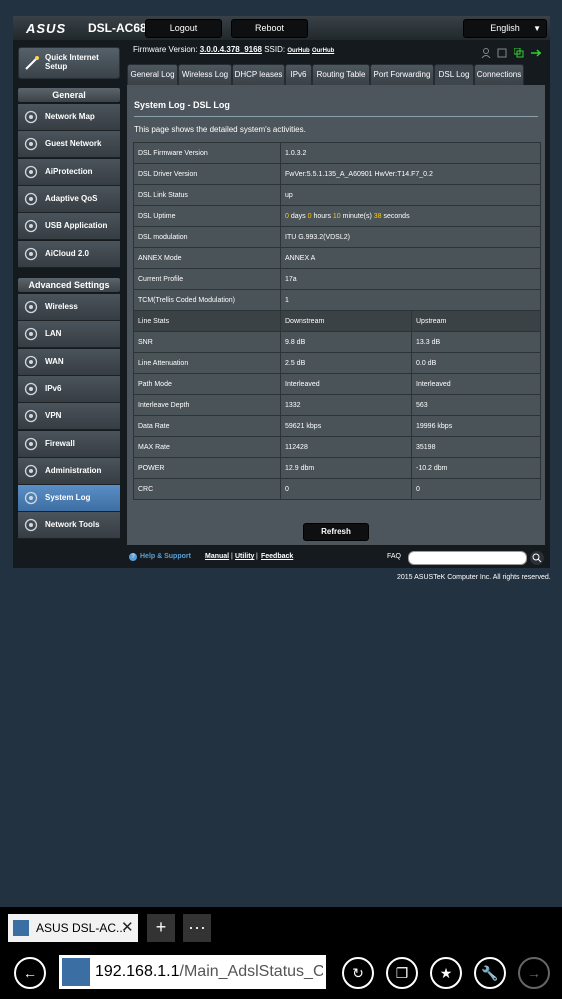  What do you see at coordinates (490, 973) in the screenshot?
I see `tools-wrench-button: 🔧` at bounding box center [490, 973].